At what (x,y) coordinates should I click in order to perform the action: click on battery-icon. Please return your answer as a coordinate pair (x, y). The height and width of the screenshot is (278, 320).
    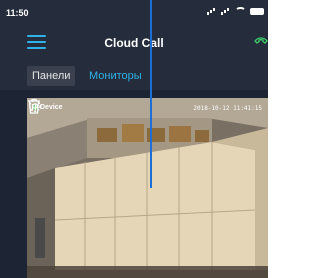
    Looking at the image, I should click on (257, 11).